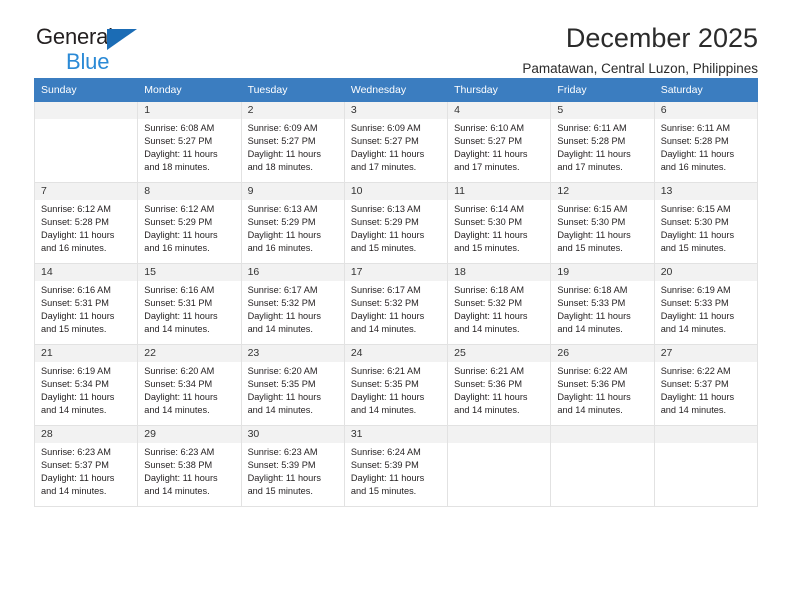 Image resolution: width=792 pixels, height=612 pixels. What do you see at coordinates (602, 110) in the screenshot?
I see `day-number: 5` at bounding box center [602, 110].